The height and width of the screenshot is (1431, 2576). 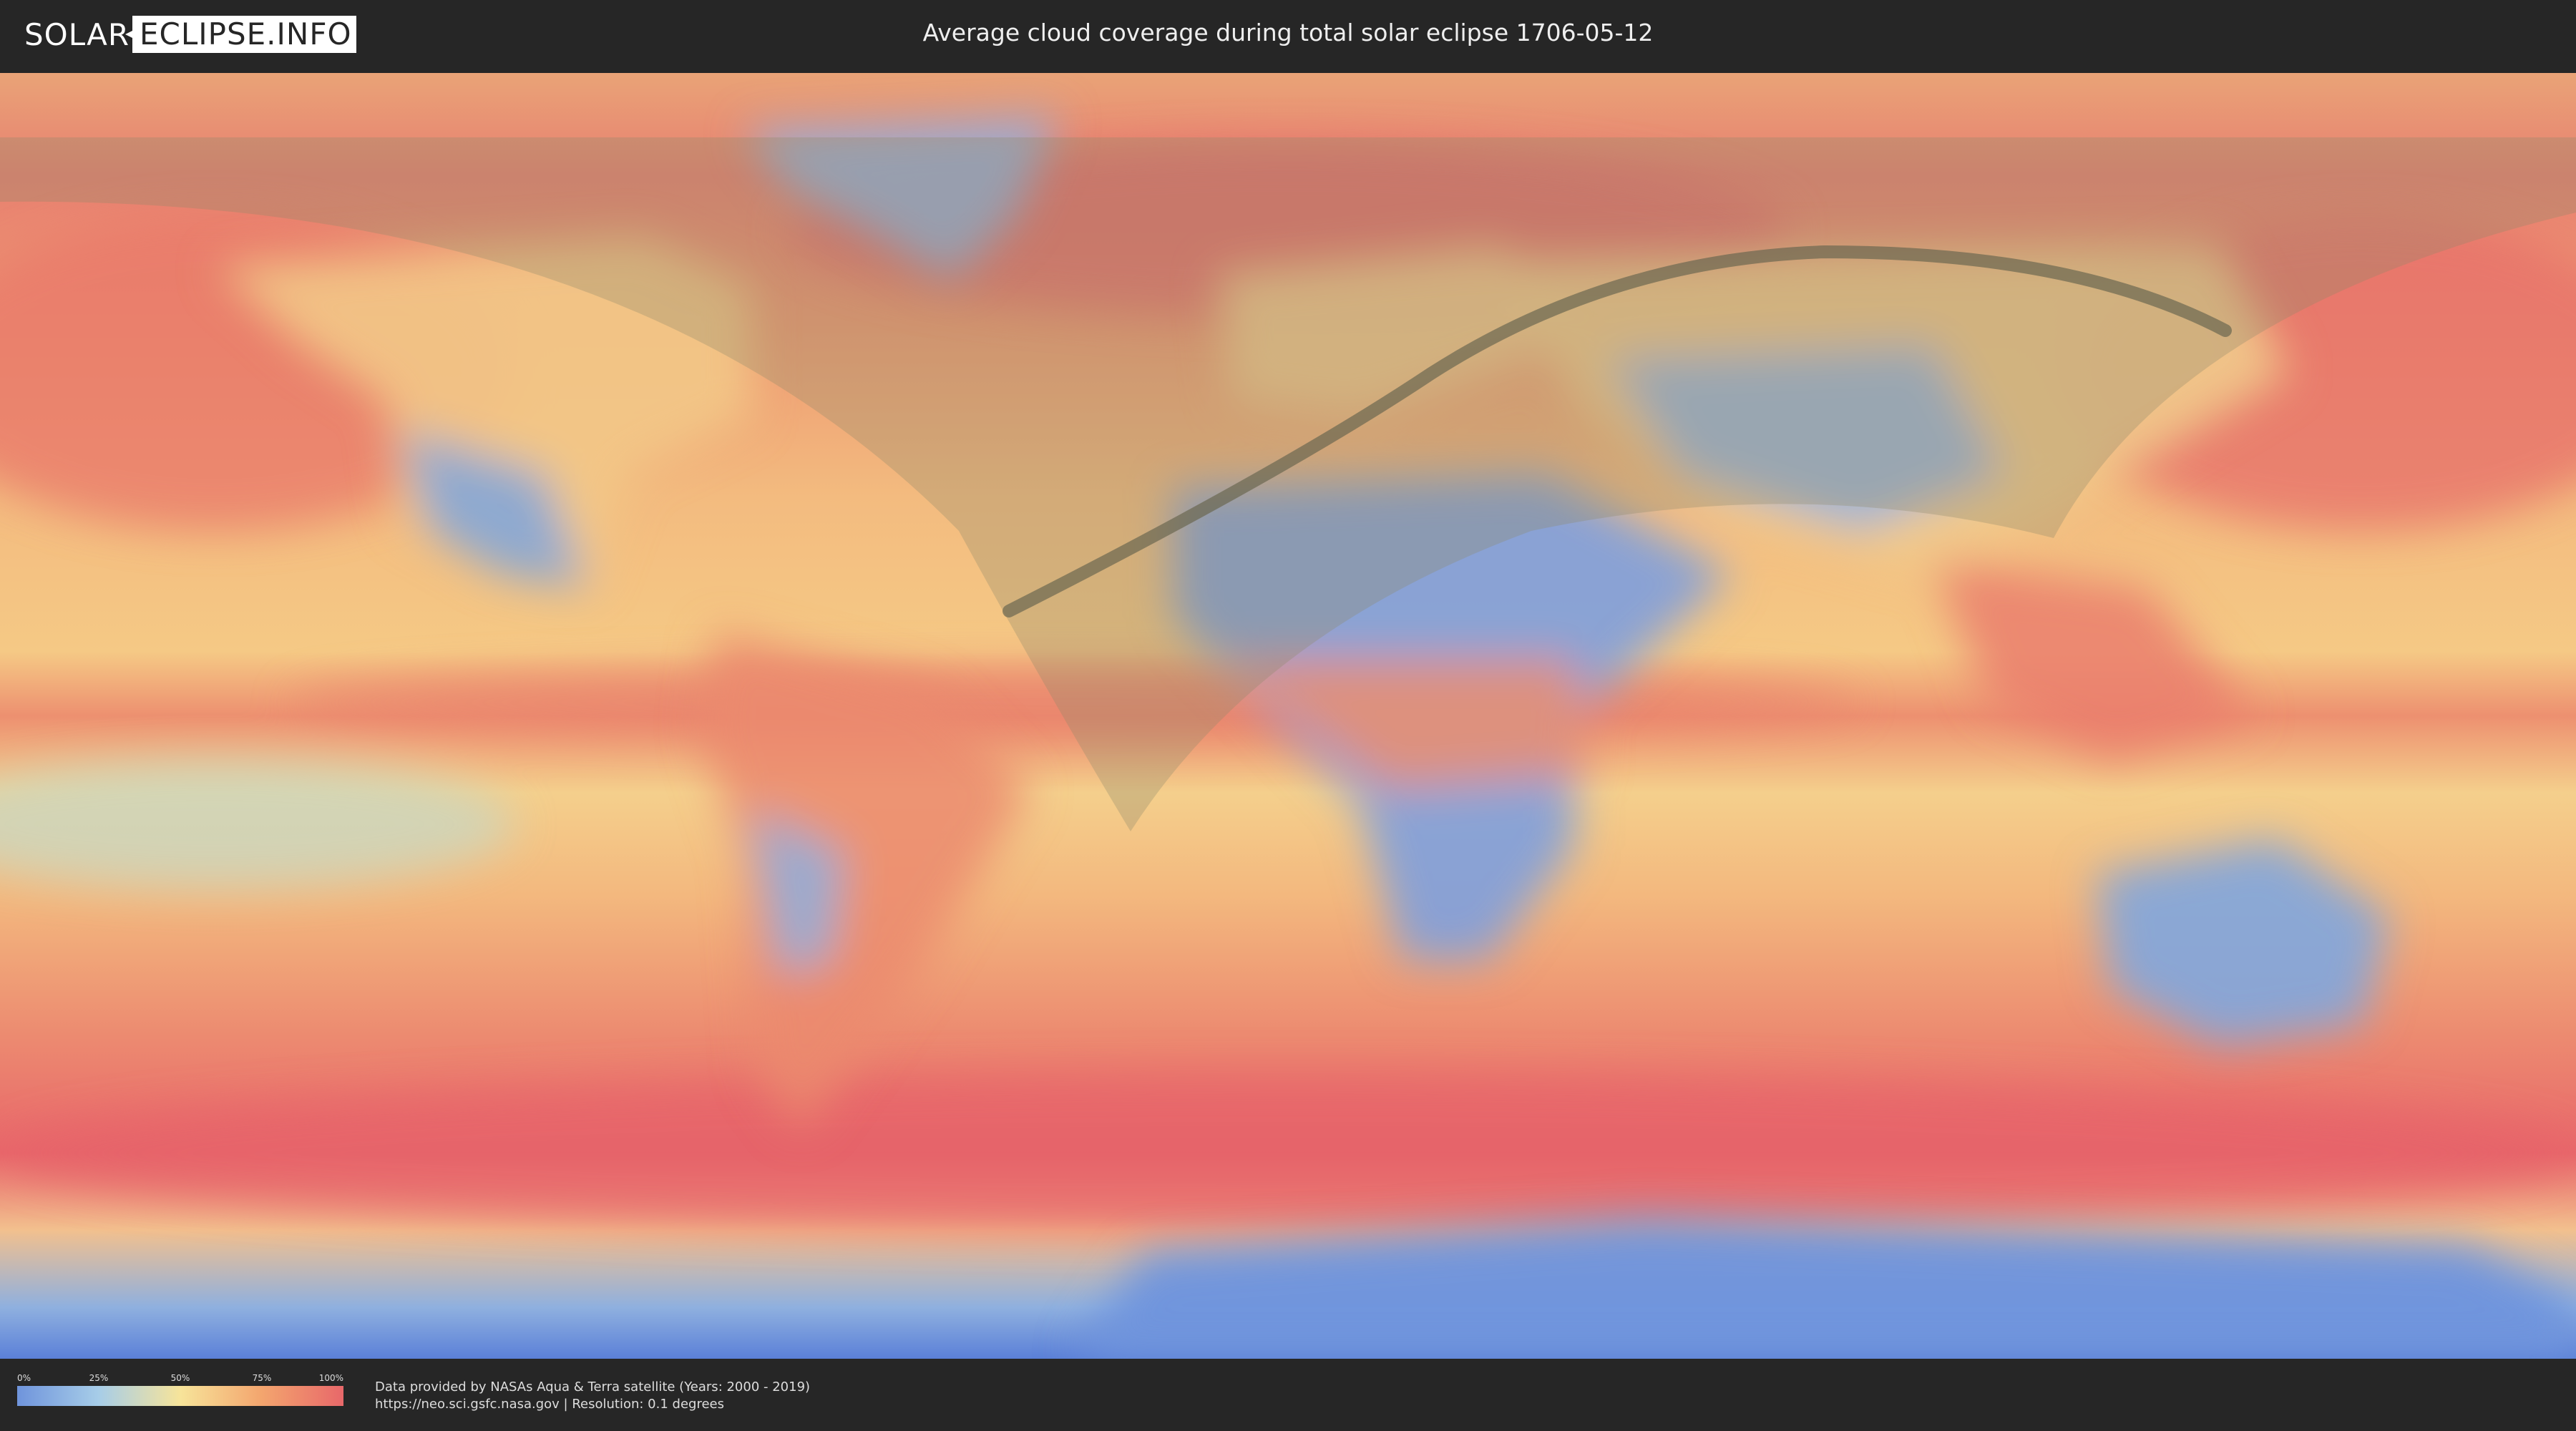 What do you see at coordinates (24, 1378) in the screenshot?
I see `legend-tick-0: 0%` at bounding box center [24, 1378].